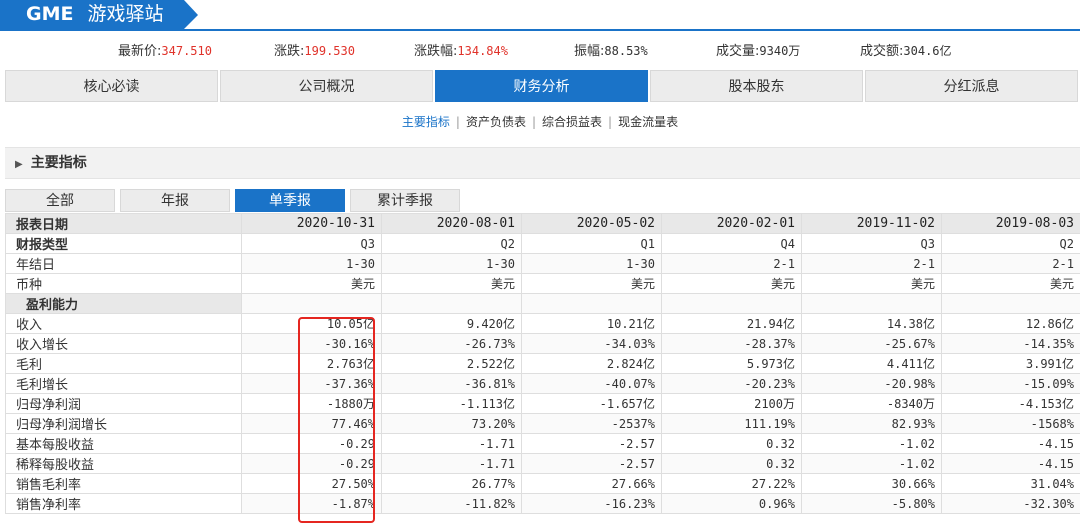 This screenshot has height=524, width=1080. I want to click on period-tab: 单季报, so click(290, 200).